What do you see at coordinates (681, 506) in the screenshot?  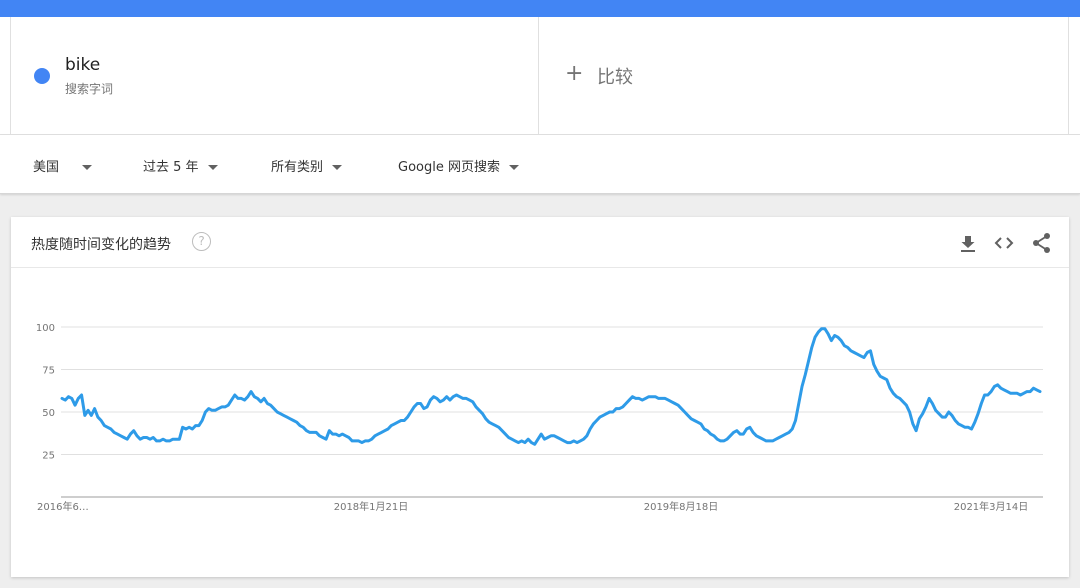 I see `x-tick-label: 2019年8月18日` at bounding box center [681, 506].